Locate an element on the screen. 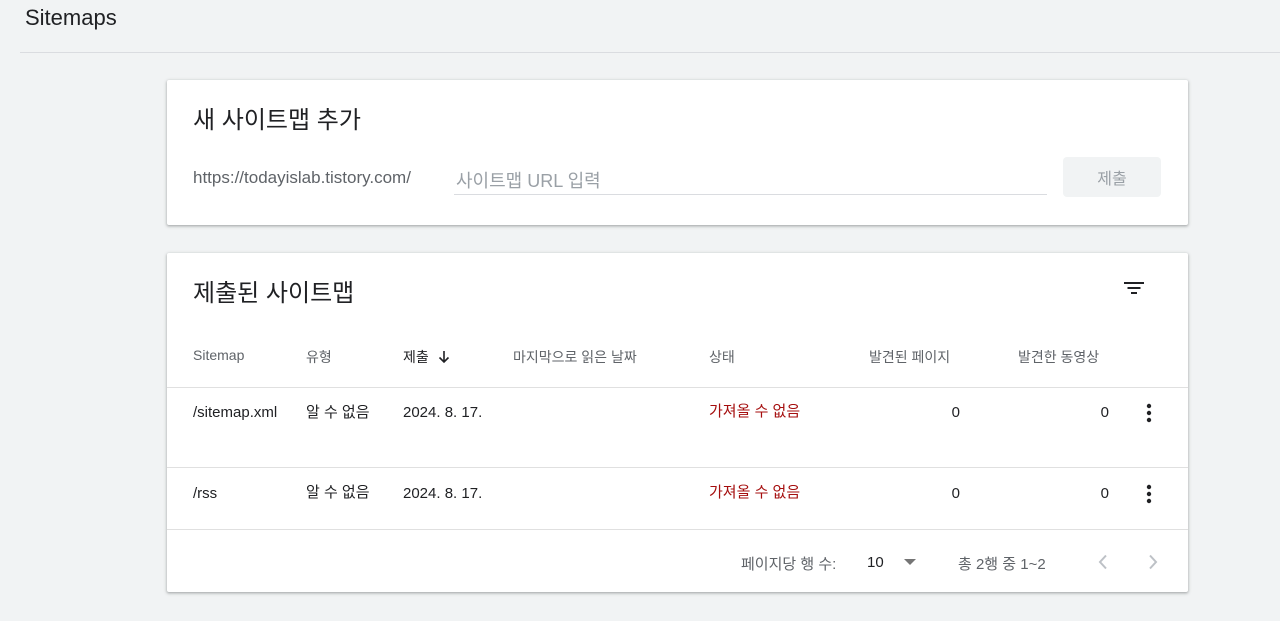  chevron-right-icon is located at coordinates (1153, 562).